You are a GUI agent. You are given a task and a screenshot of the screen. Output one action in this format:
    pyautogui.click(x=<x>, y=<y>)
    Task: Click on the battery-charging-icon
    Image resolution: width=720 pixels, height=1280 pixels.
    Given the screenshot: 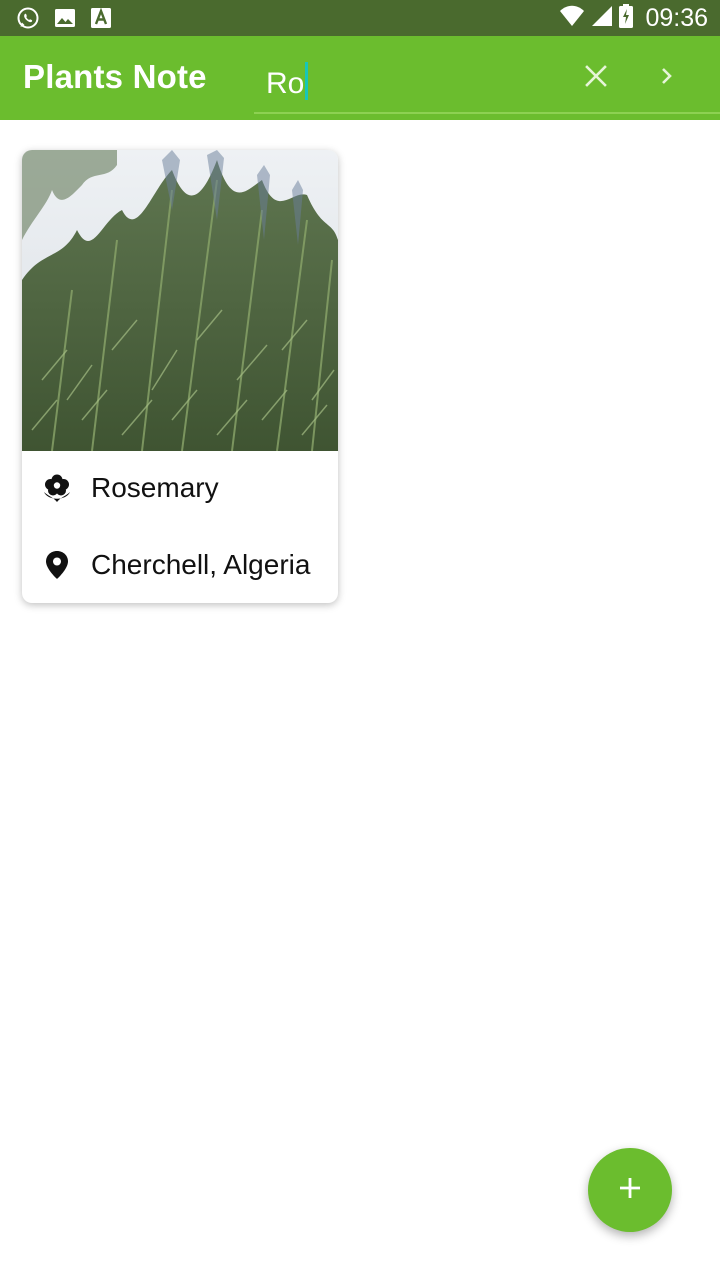 What is the action you would take?
    pyautogui.click(x=626, y=18)
    